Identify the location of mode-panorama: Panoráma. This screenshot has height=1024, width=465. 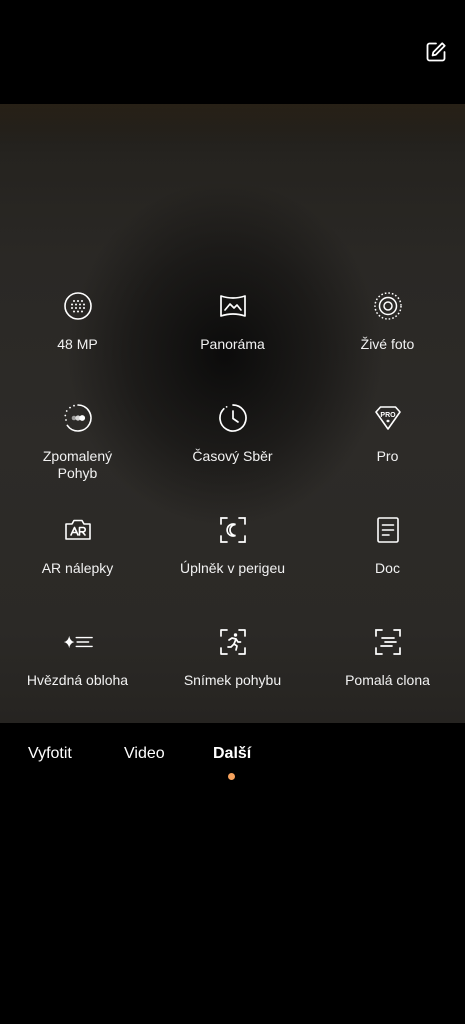
(232, 345).